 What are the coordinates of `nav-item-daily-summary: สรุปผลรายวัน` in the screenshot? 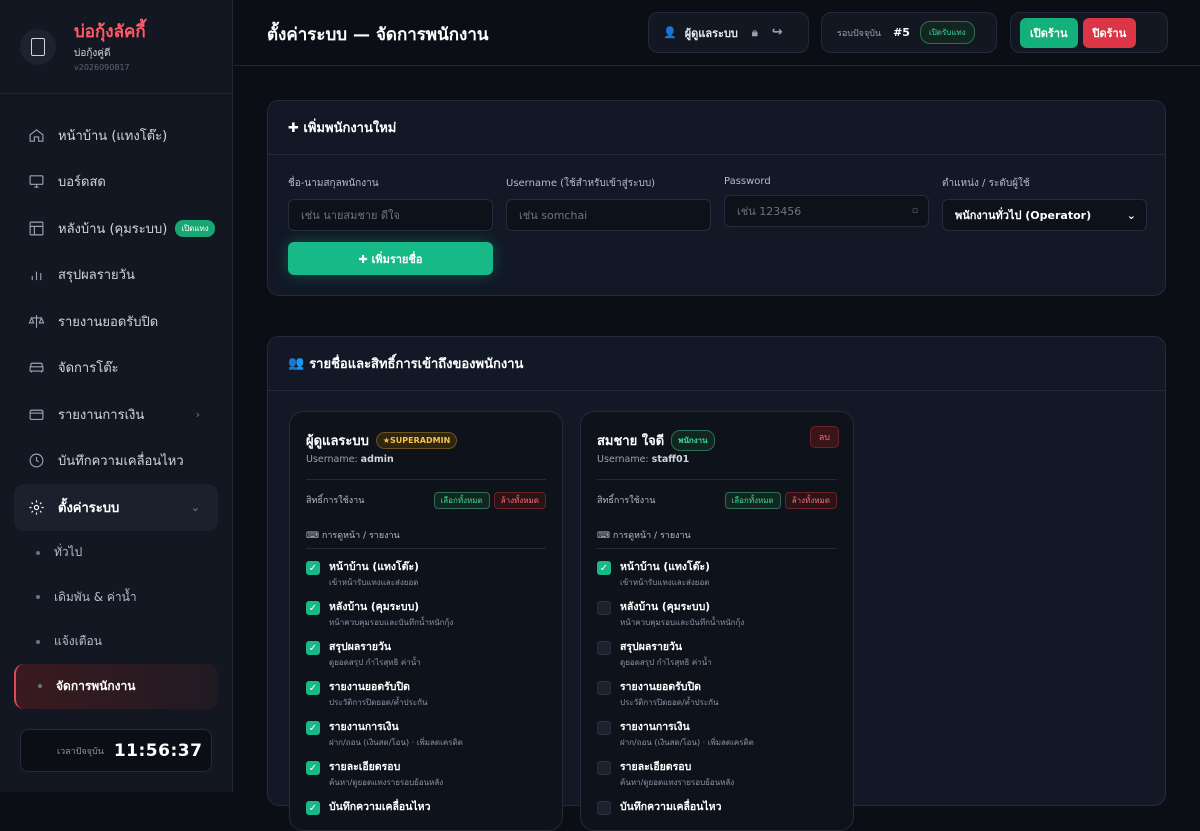 It's located at (116, 275).